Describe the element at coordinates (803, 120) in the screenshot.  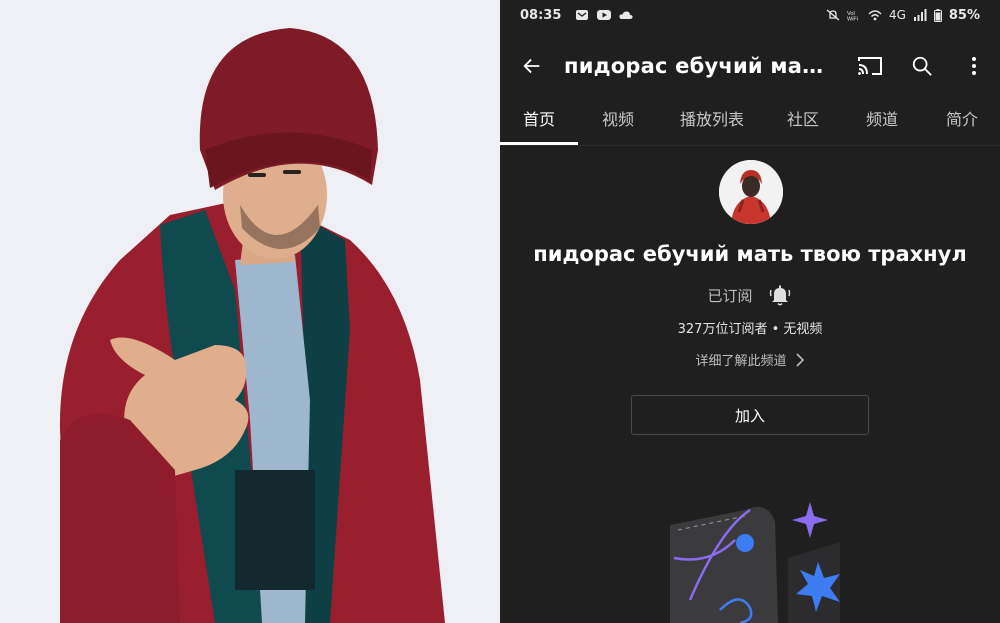
I see `tab-community: 社区` at that location.